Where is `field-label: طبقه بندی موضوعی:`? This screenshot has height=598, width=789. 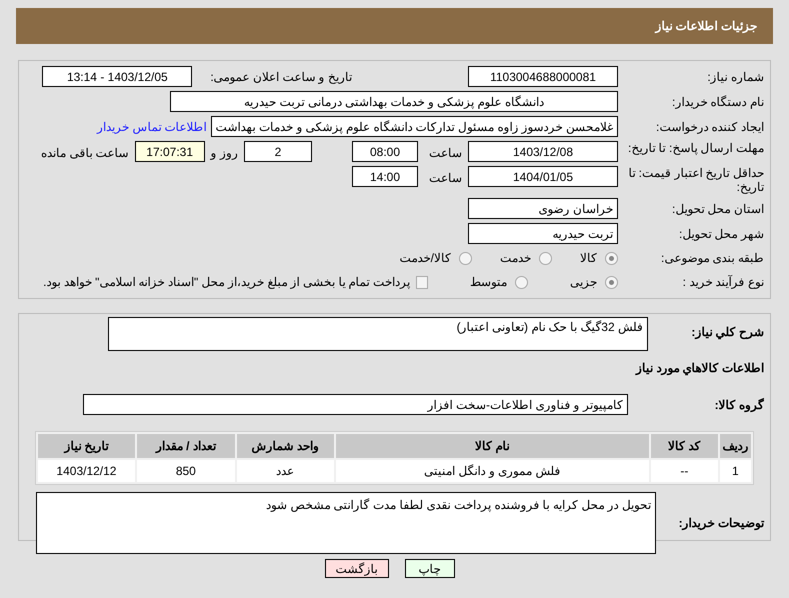 field-label: طبقه بندی موضوعی: is located at coordinates (712, 258).